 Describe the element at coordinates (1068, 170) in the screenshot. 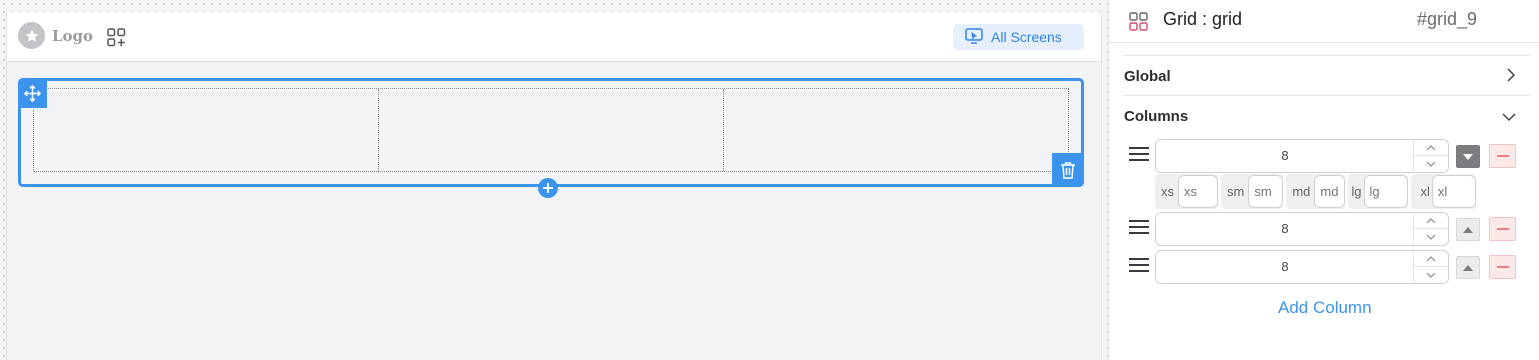

I see `trash-icon` at that location.